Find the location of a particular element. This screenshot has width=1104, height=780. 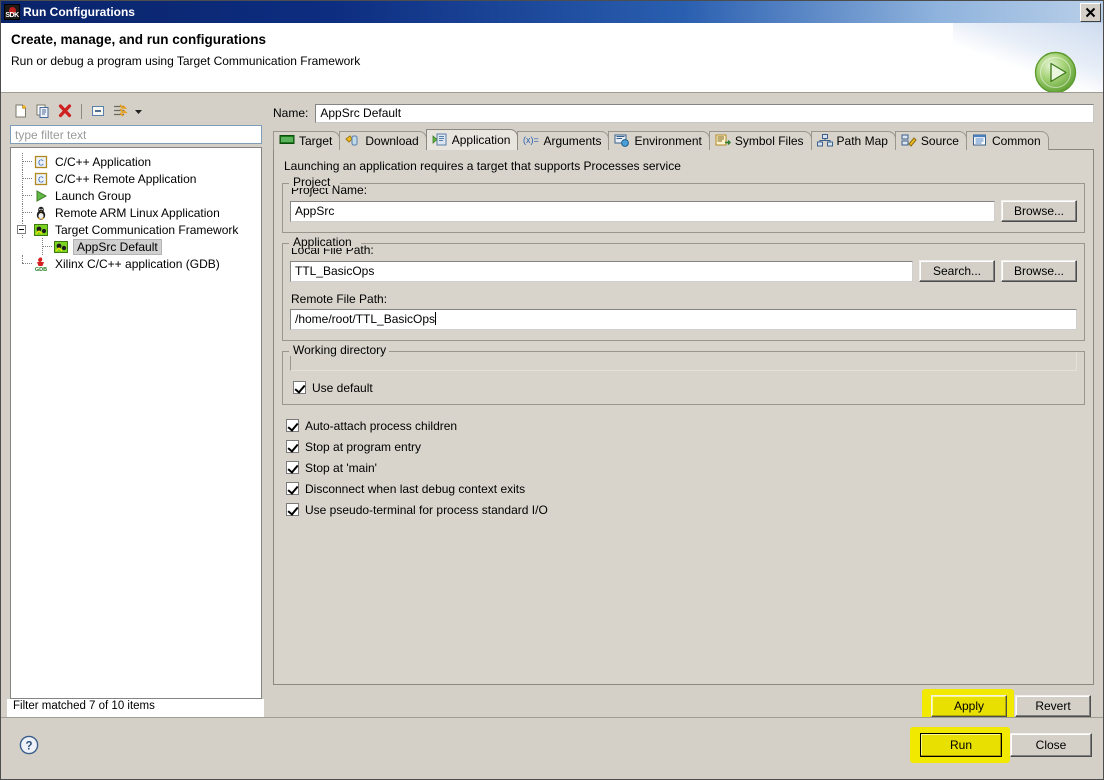

list-item: Remote ARM Linux Application is located at coordinates (136, 212).